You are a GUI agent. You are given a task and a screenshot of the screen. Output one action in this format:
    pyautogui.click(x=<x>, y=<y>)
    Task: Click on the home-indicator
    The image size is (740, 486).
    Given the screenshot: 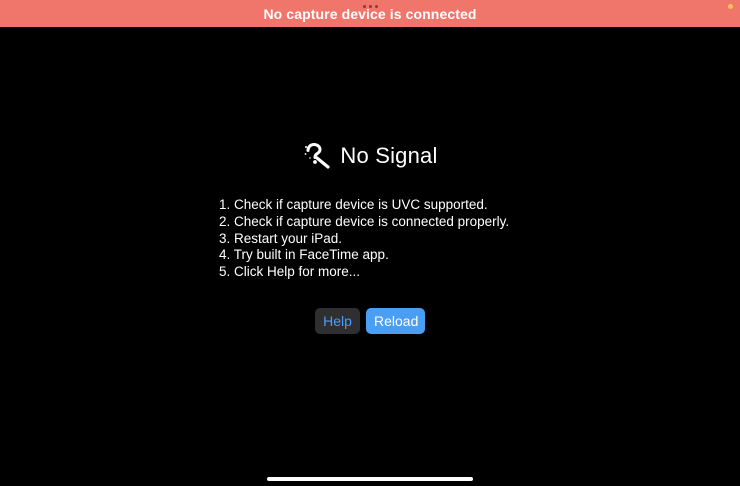 What is the action you would take?
    pyautogui.click(x=370, y=479)
    